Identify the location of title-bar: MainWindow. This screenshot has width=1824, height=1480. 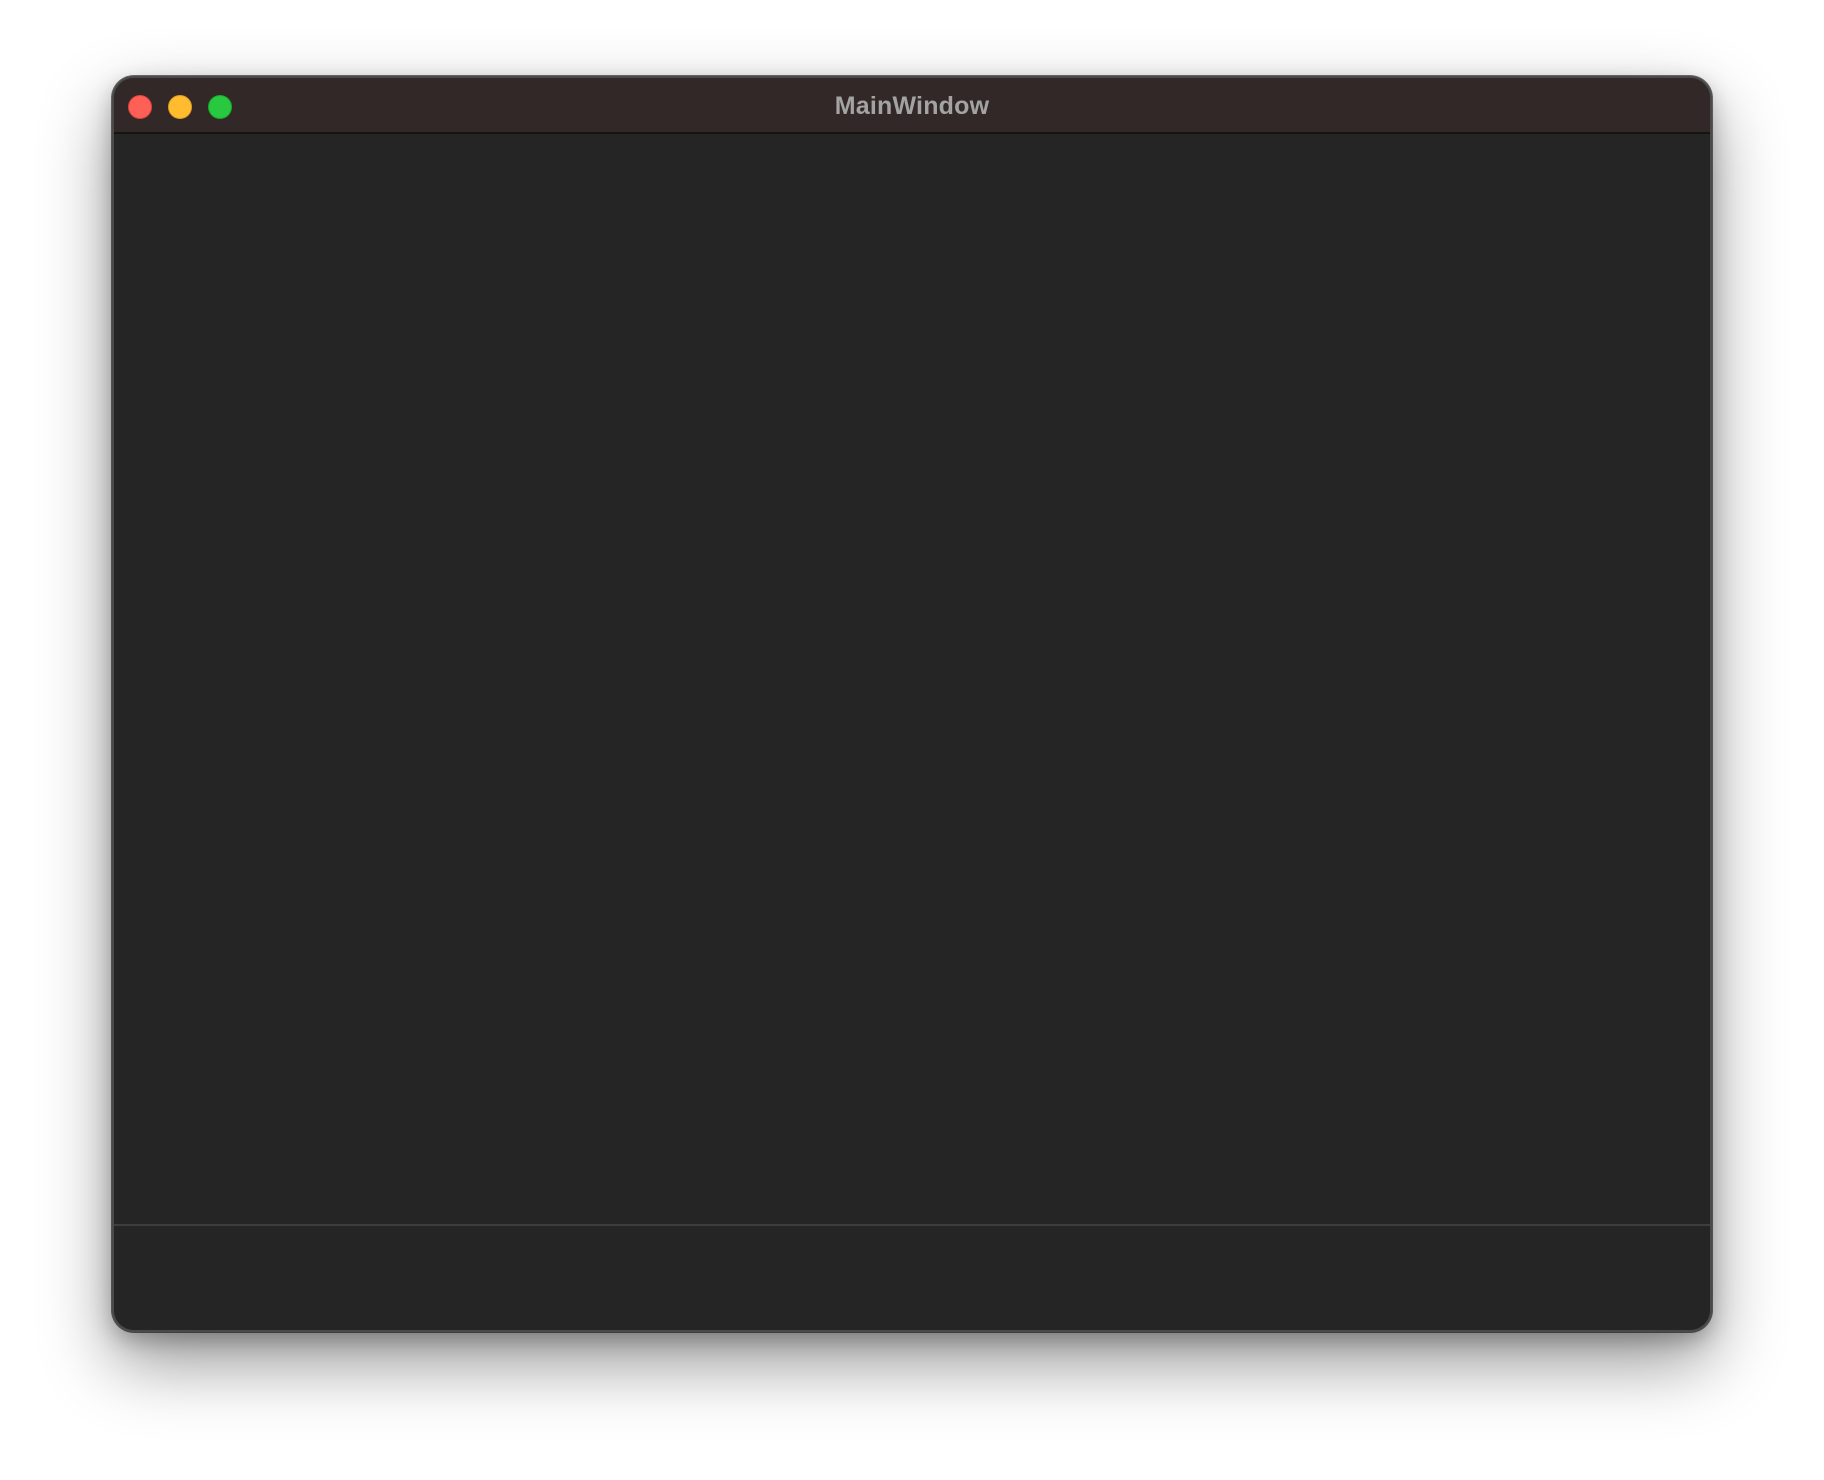
(912, 106).